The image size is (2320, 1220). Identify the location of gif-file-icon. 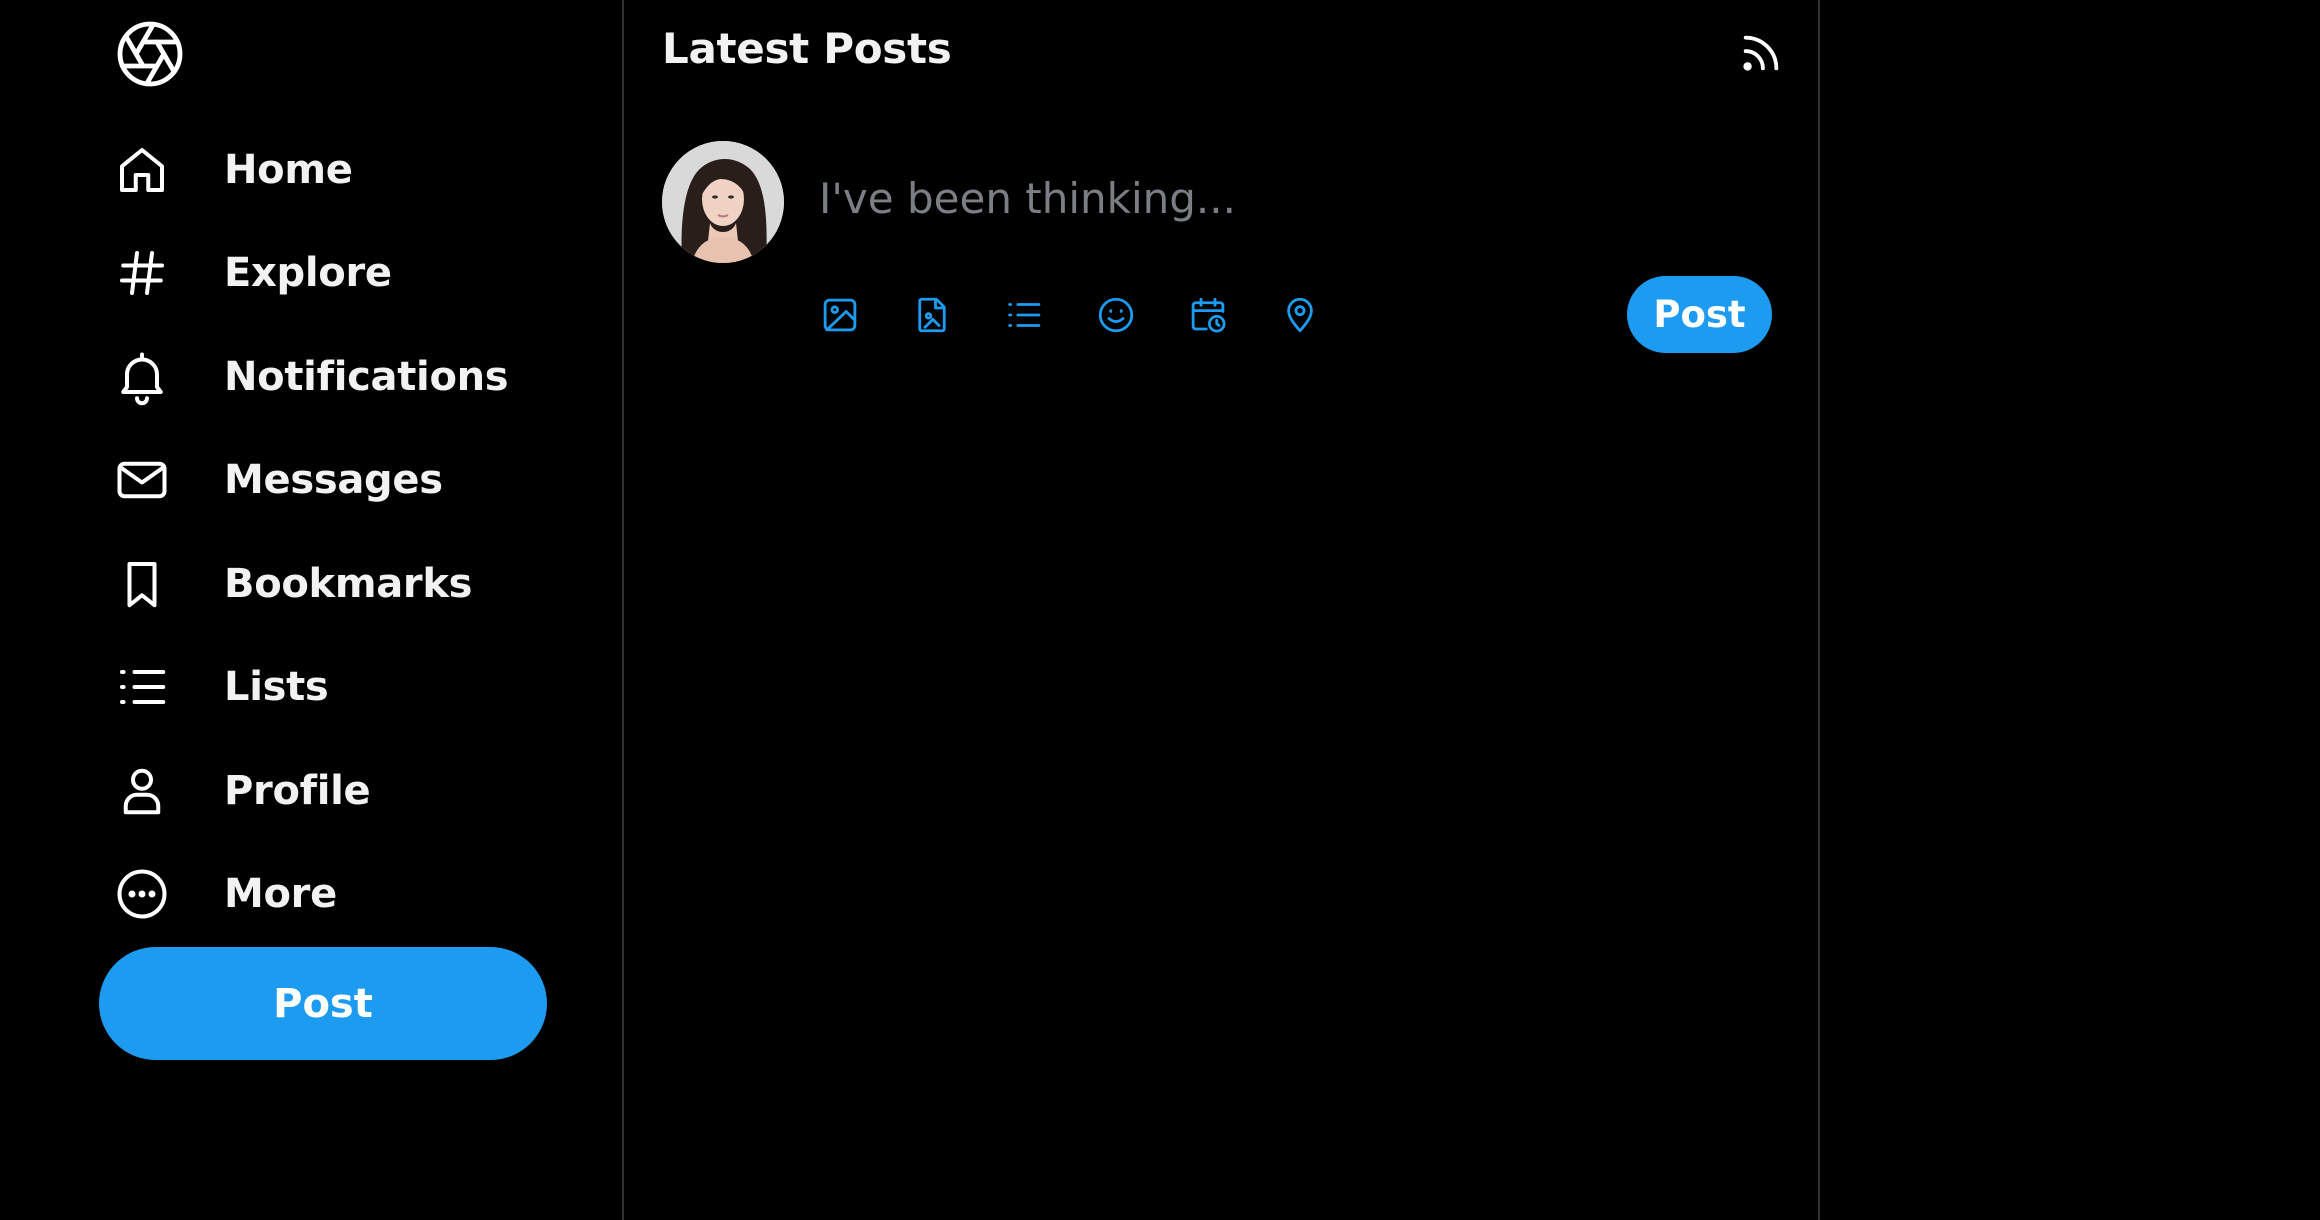
(932, 315).